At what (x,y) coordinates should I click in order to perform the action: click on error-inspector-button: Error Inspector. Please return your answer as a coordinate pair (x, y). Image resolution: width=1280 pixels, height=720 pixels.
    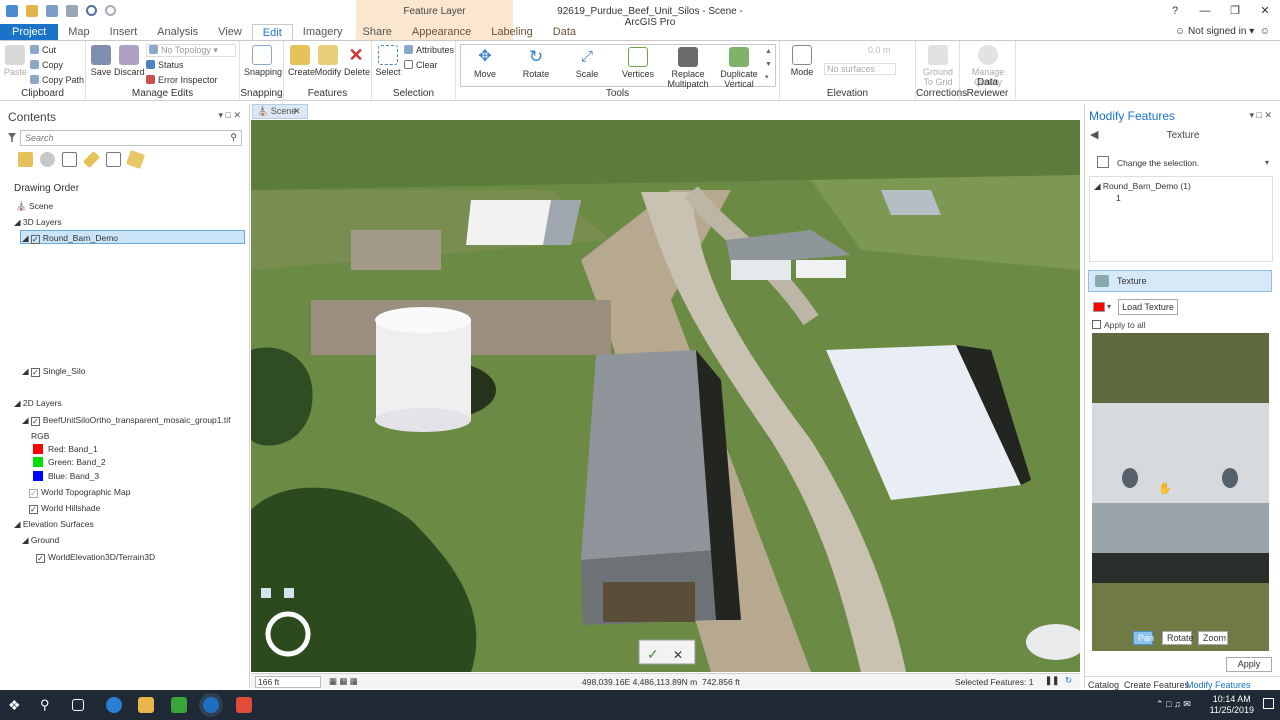
    Looking at the image, I should click on (182, 80).